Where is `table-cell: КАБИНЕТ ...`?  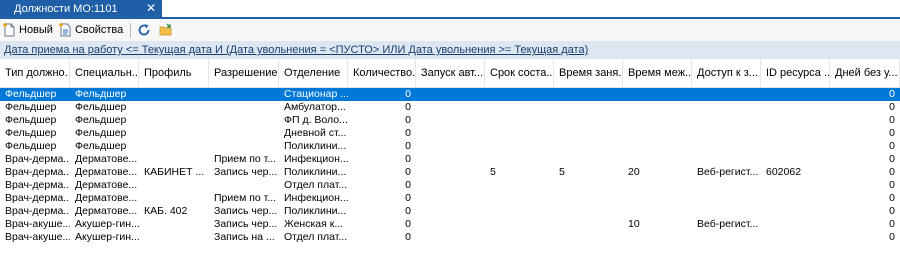
table-cell: КАБИНЕТ ... is located at coordinates (174, 172).